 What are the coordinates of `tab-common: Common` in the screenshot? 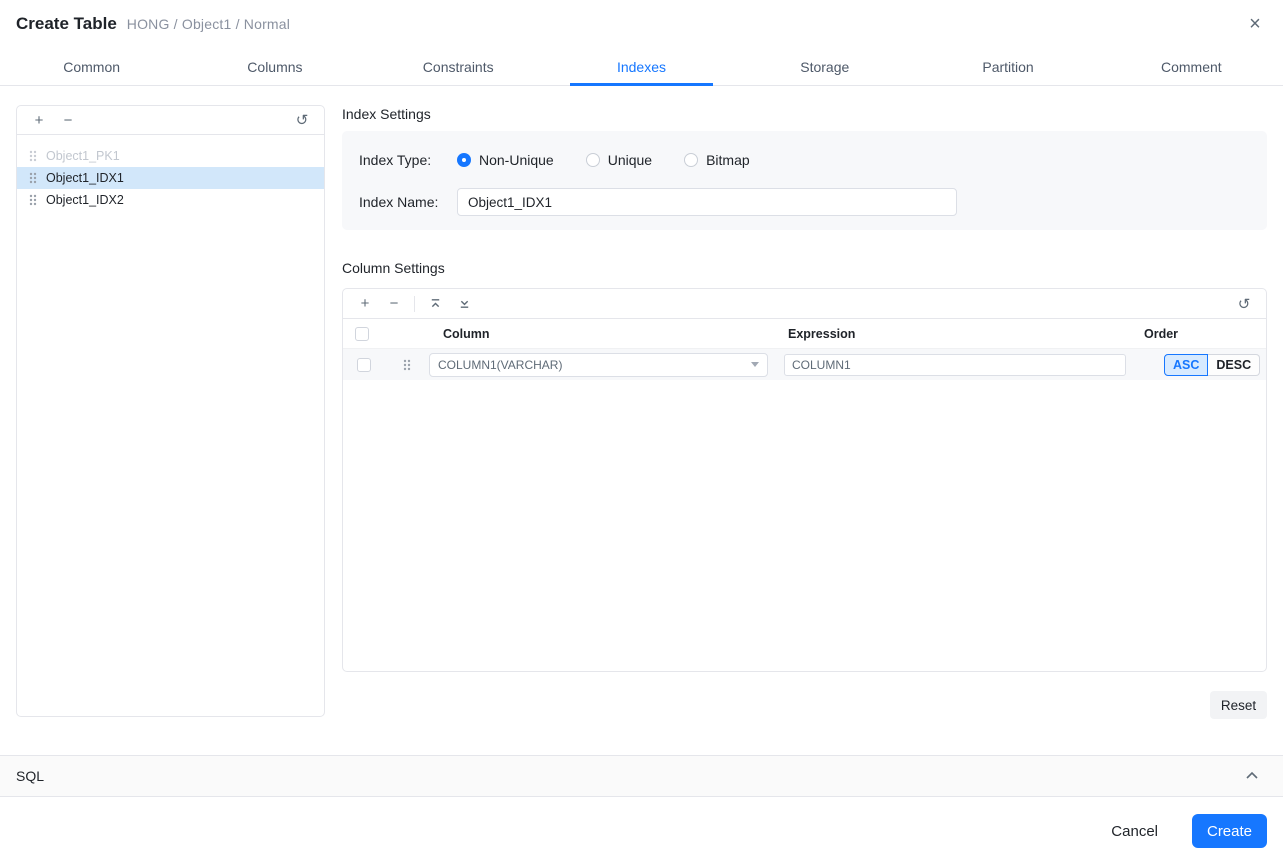 It's located at (91, 66).